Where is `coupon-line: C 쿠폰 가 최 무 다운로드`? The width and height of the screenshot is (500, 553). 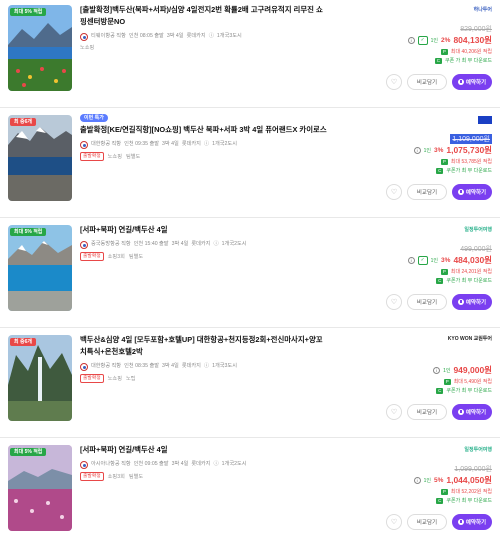 coupon-line: C 쿠폰 가 최 무 다운로드 is located at coordinates (463, 60).